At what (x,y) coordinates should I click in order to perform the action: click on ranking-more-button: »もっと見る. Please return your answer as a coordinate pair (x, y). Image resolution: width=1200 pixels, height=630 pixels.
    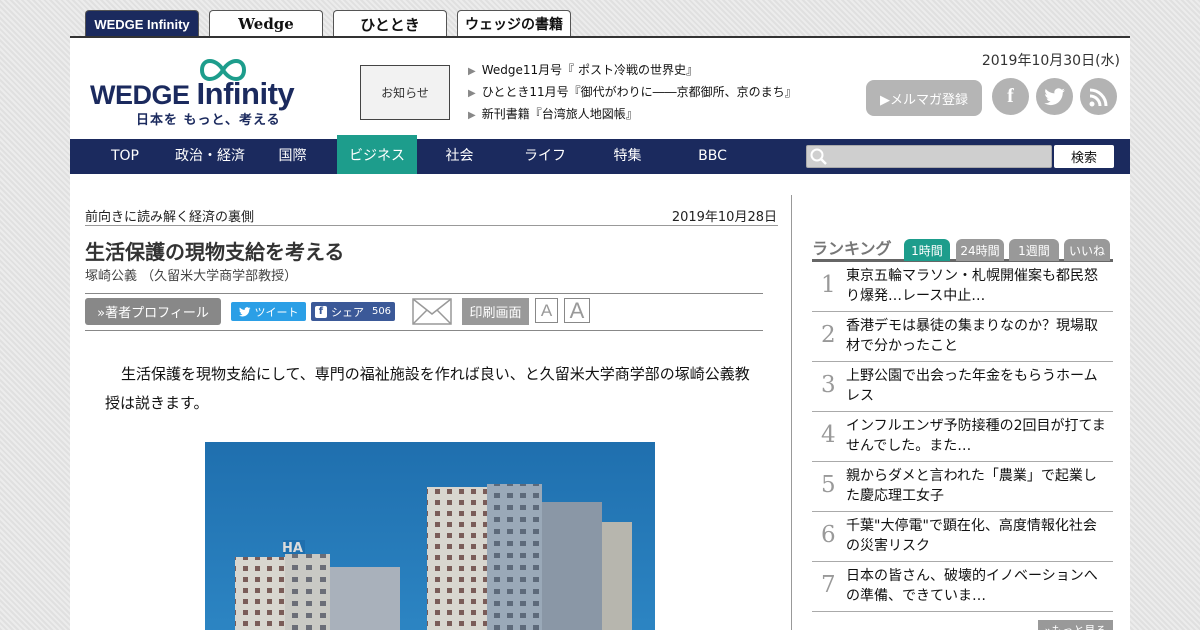
    Looking at the image, I should click on (1075, 625).